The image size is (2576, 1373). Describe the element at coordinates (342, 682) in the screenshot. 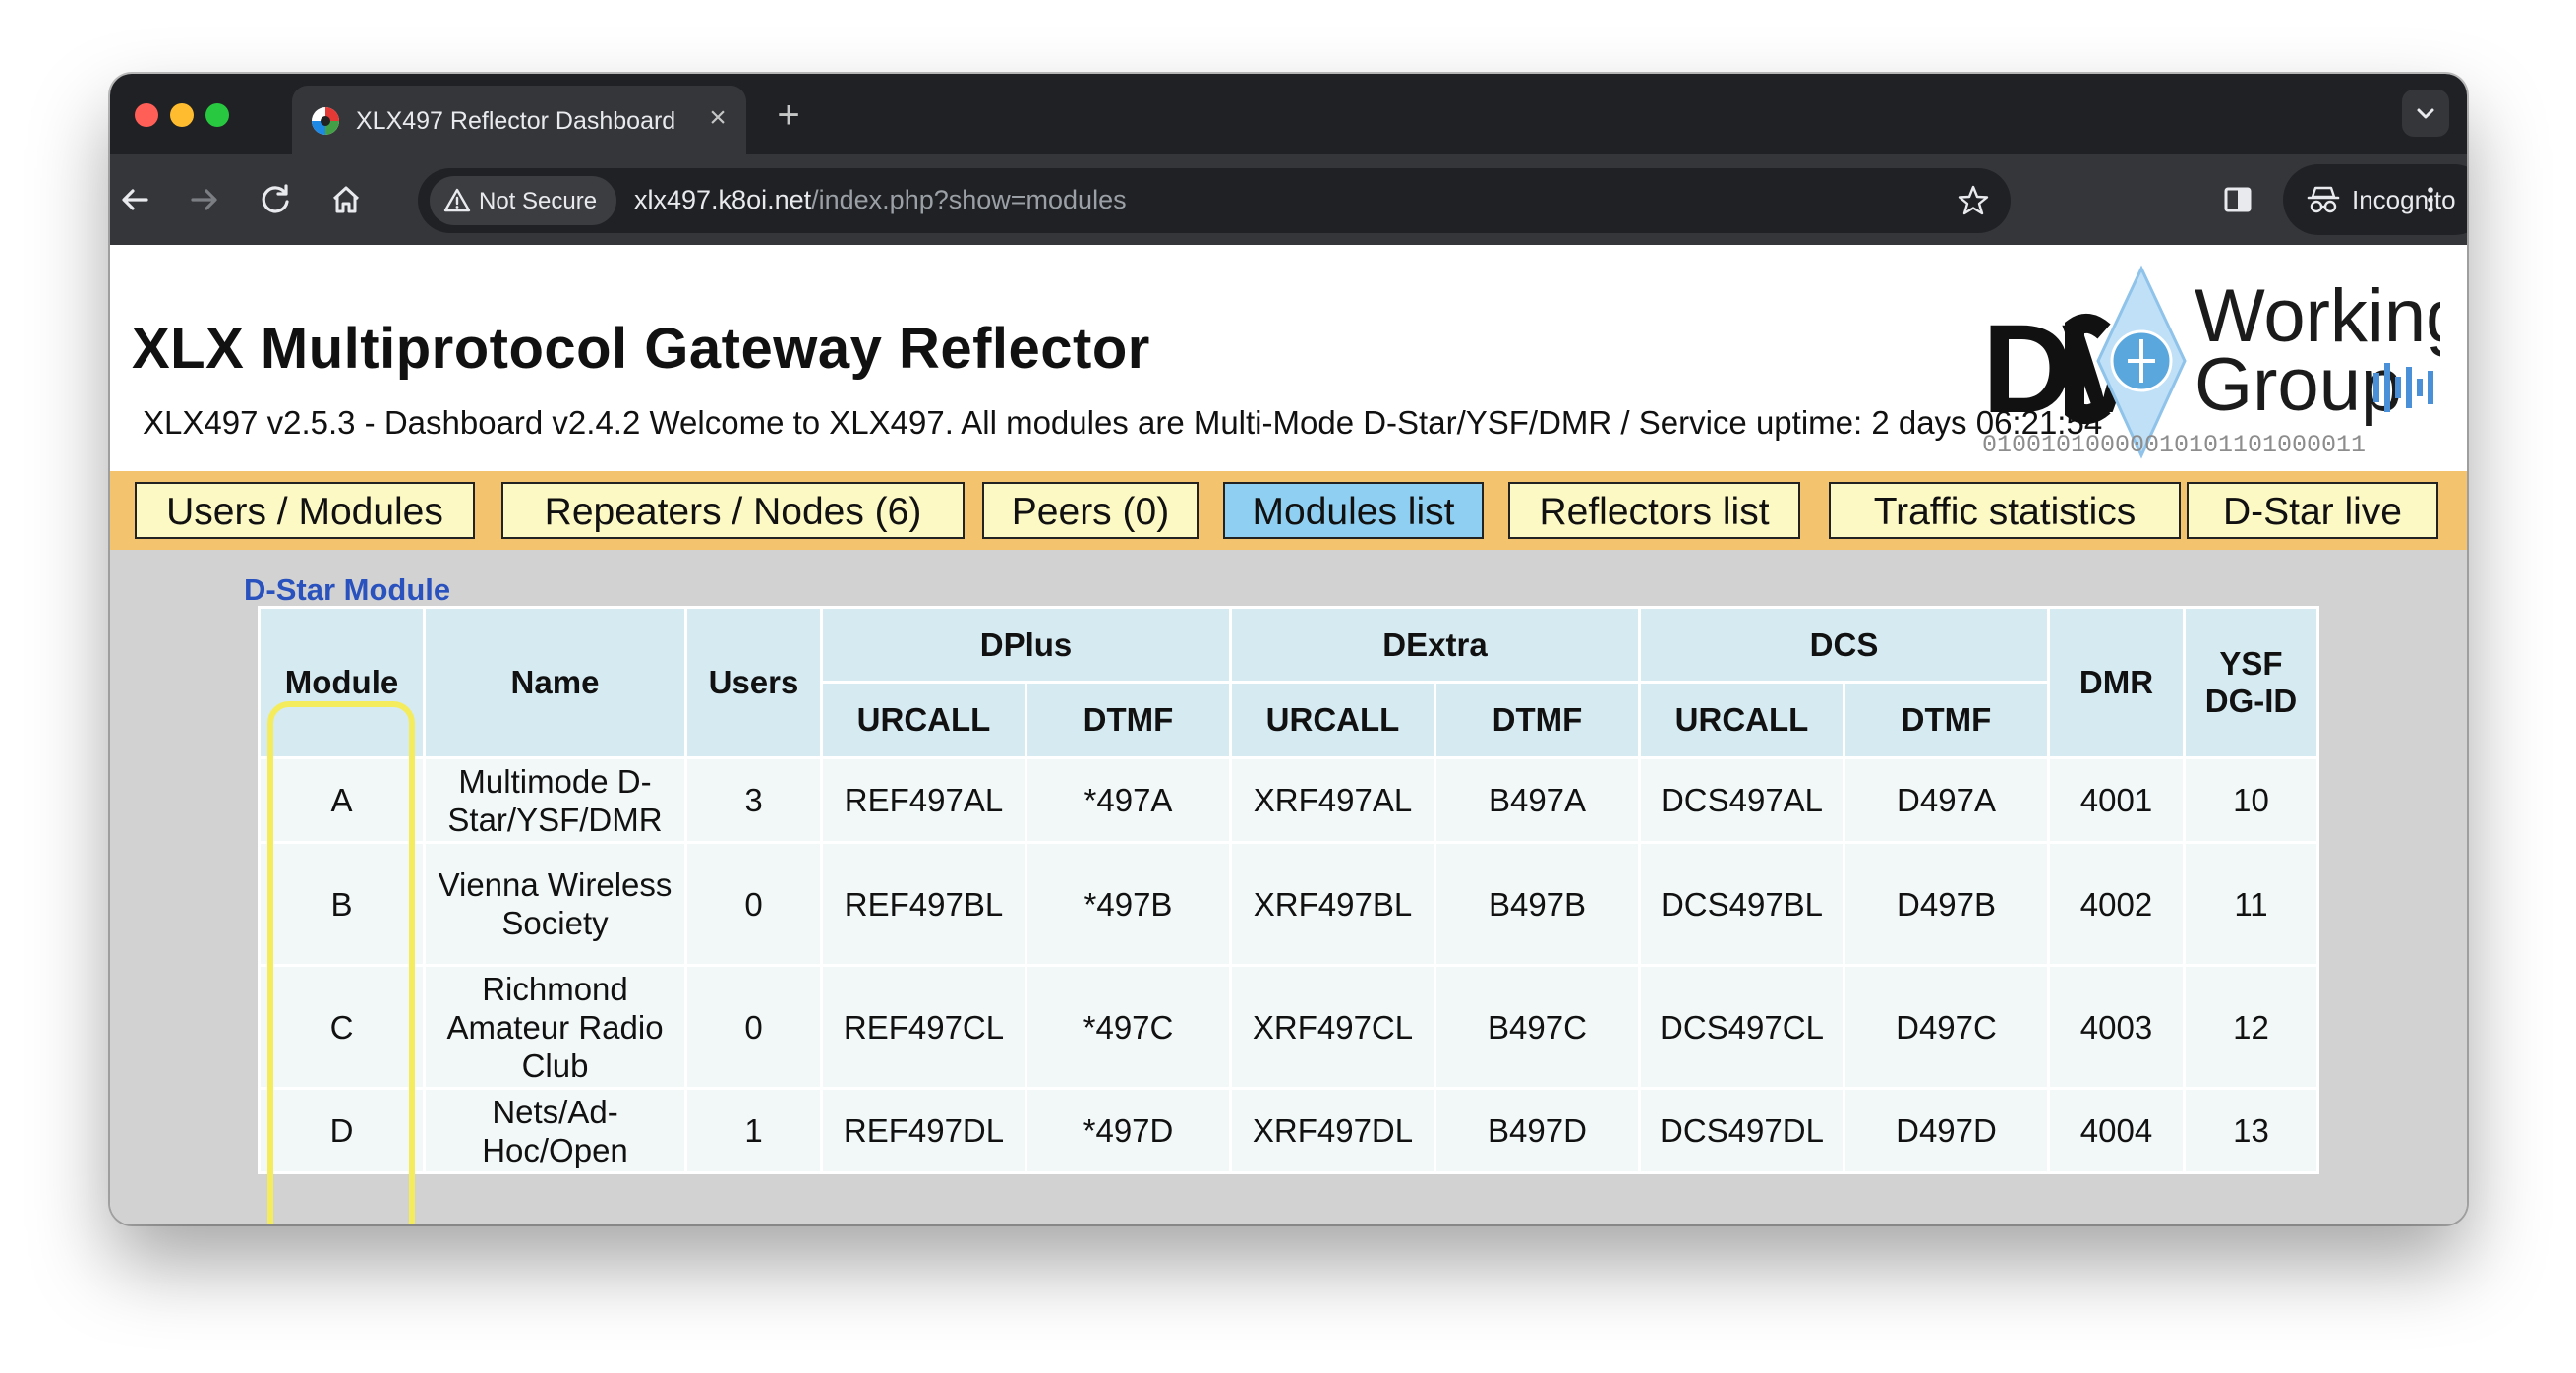

I see `header-module: Module` at that location.